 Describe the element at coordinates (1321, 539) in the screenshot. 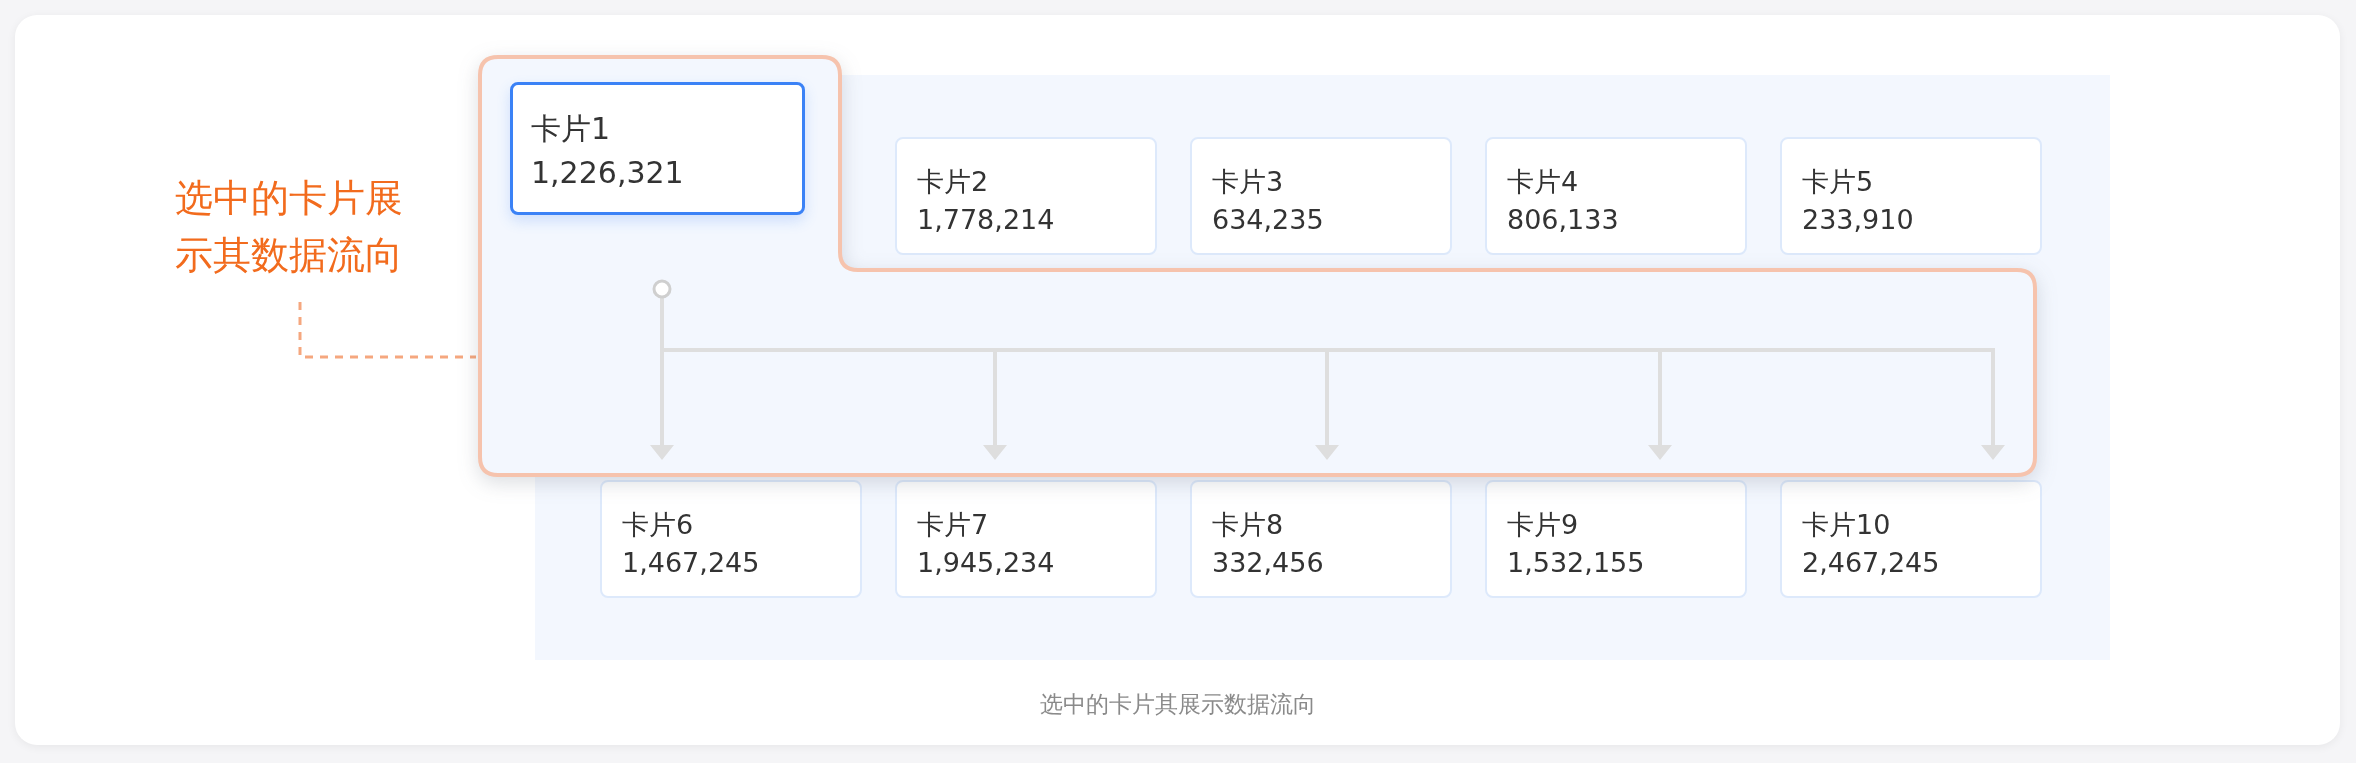

I see `data-card: 卡片8 332,456` at that location.